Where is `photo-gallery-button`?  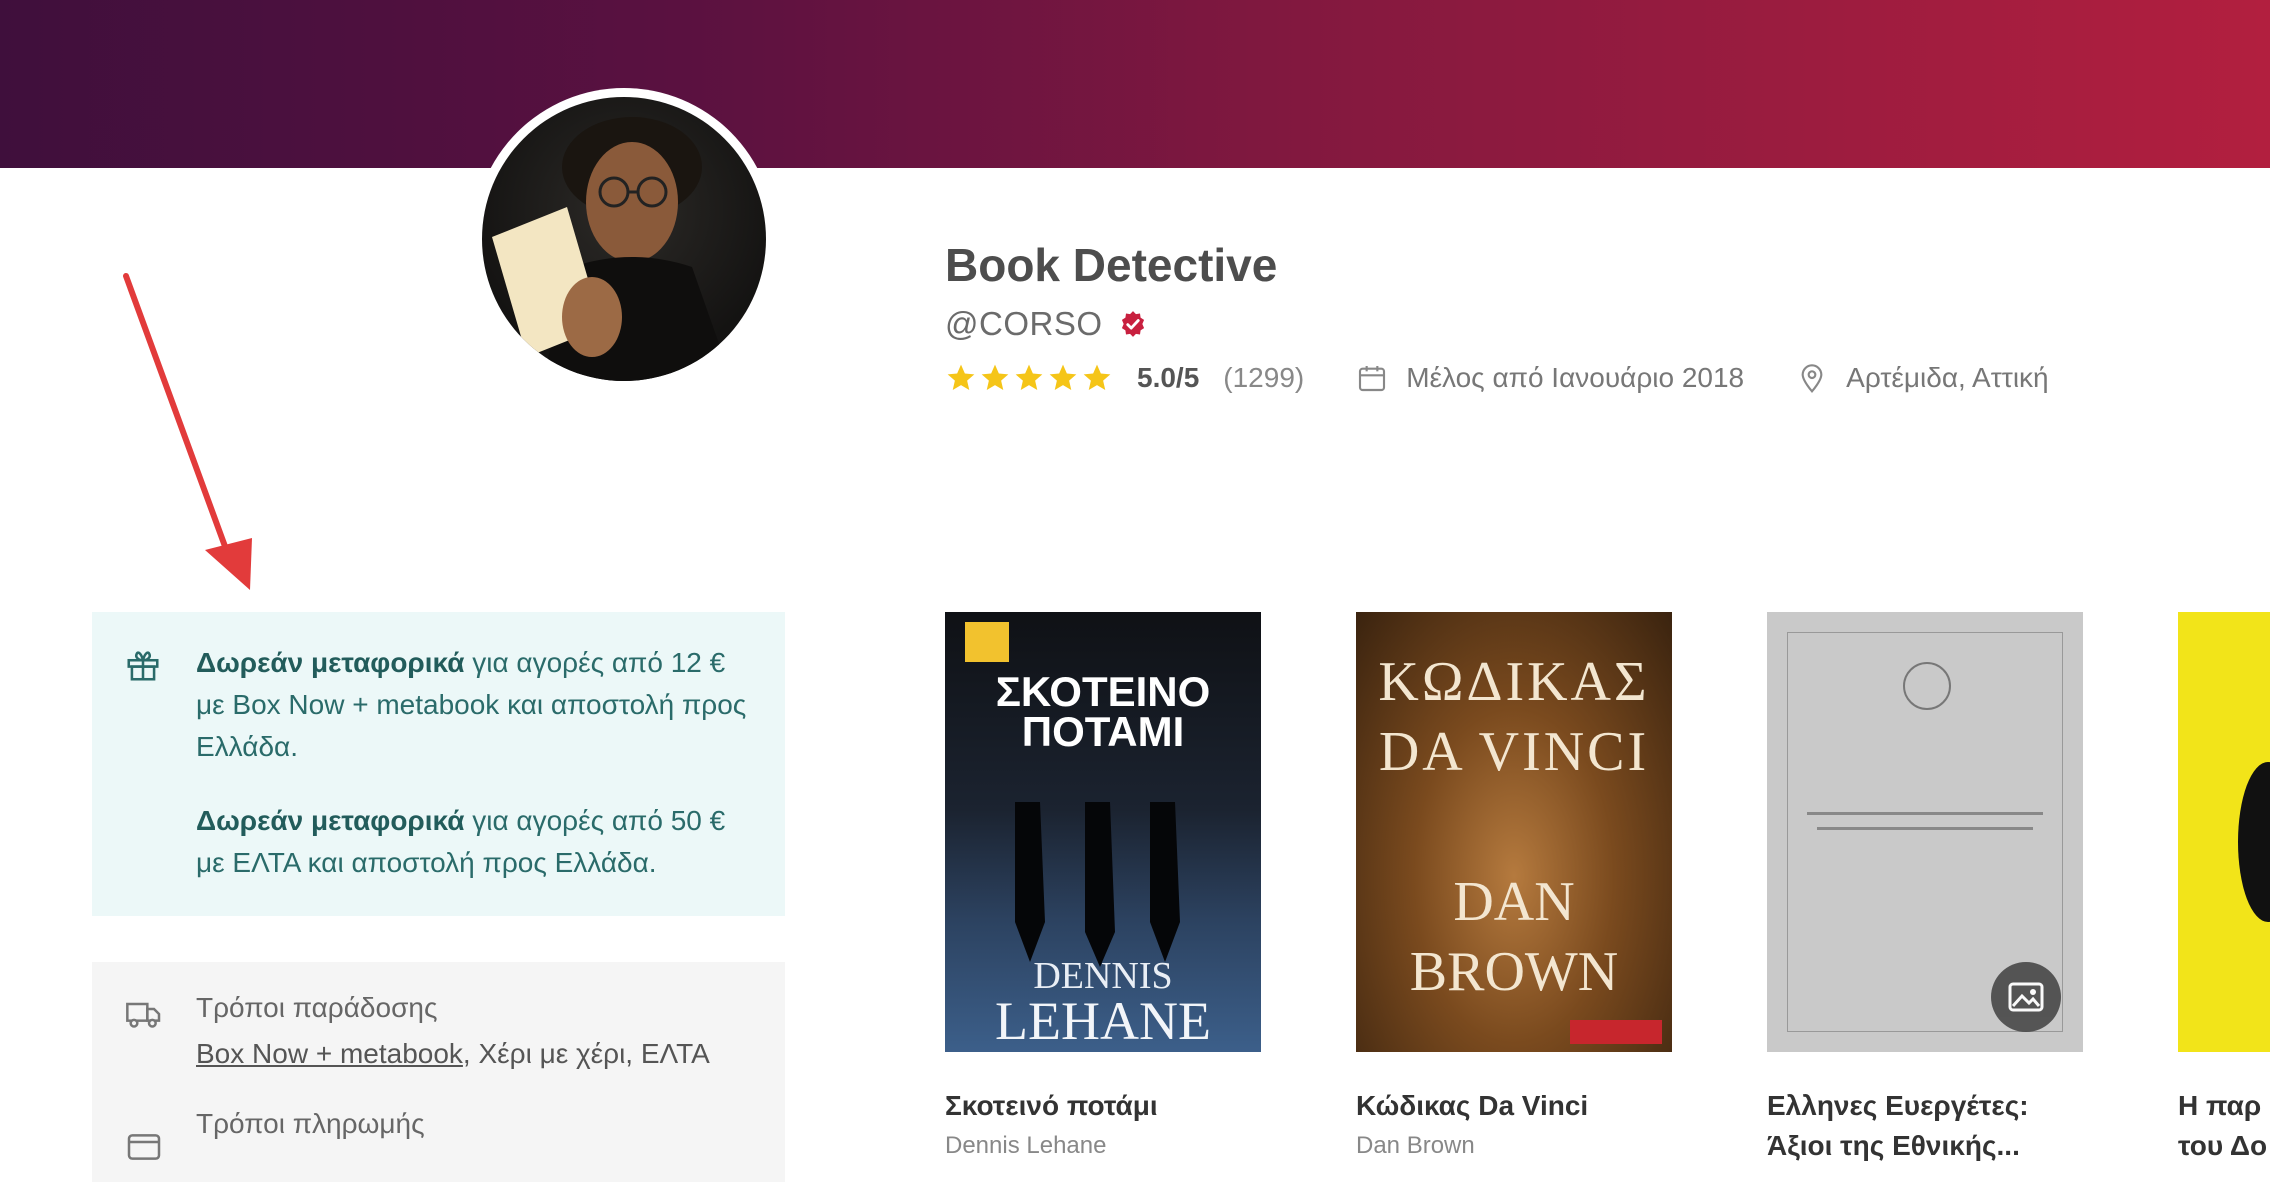
photo-gallery-button is located at coordinates (2026, 997).